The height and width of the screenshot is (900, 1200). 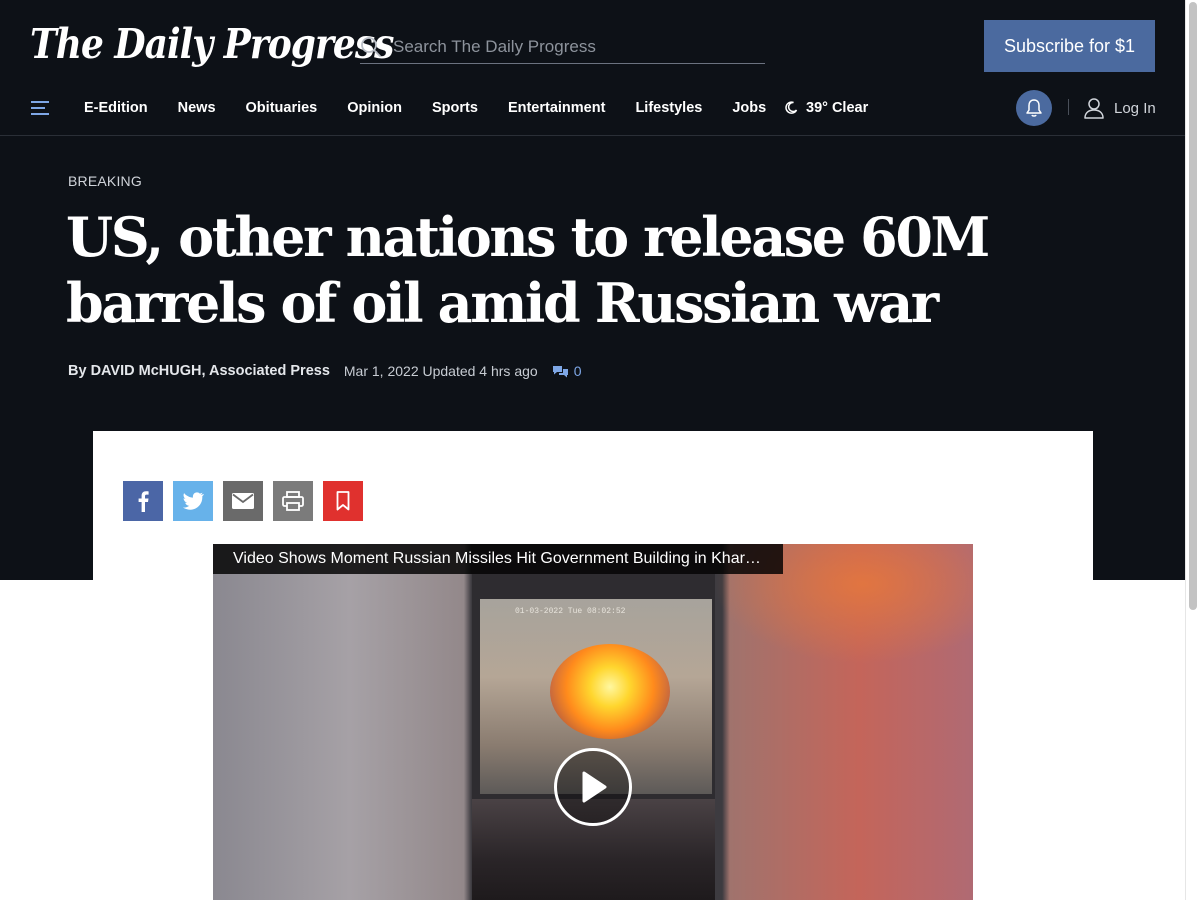 I want to click on play-button, so click(x=593, y=787).